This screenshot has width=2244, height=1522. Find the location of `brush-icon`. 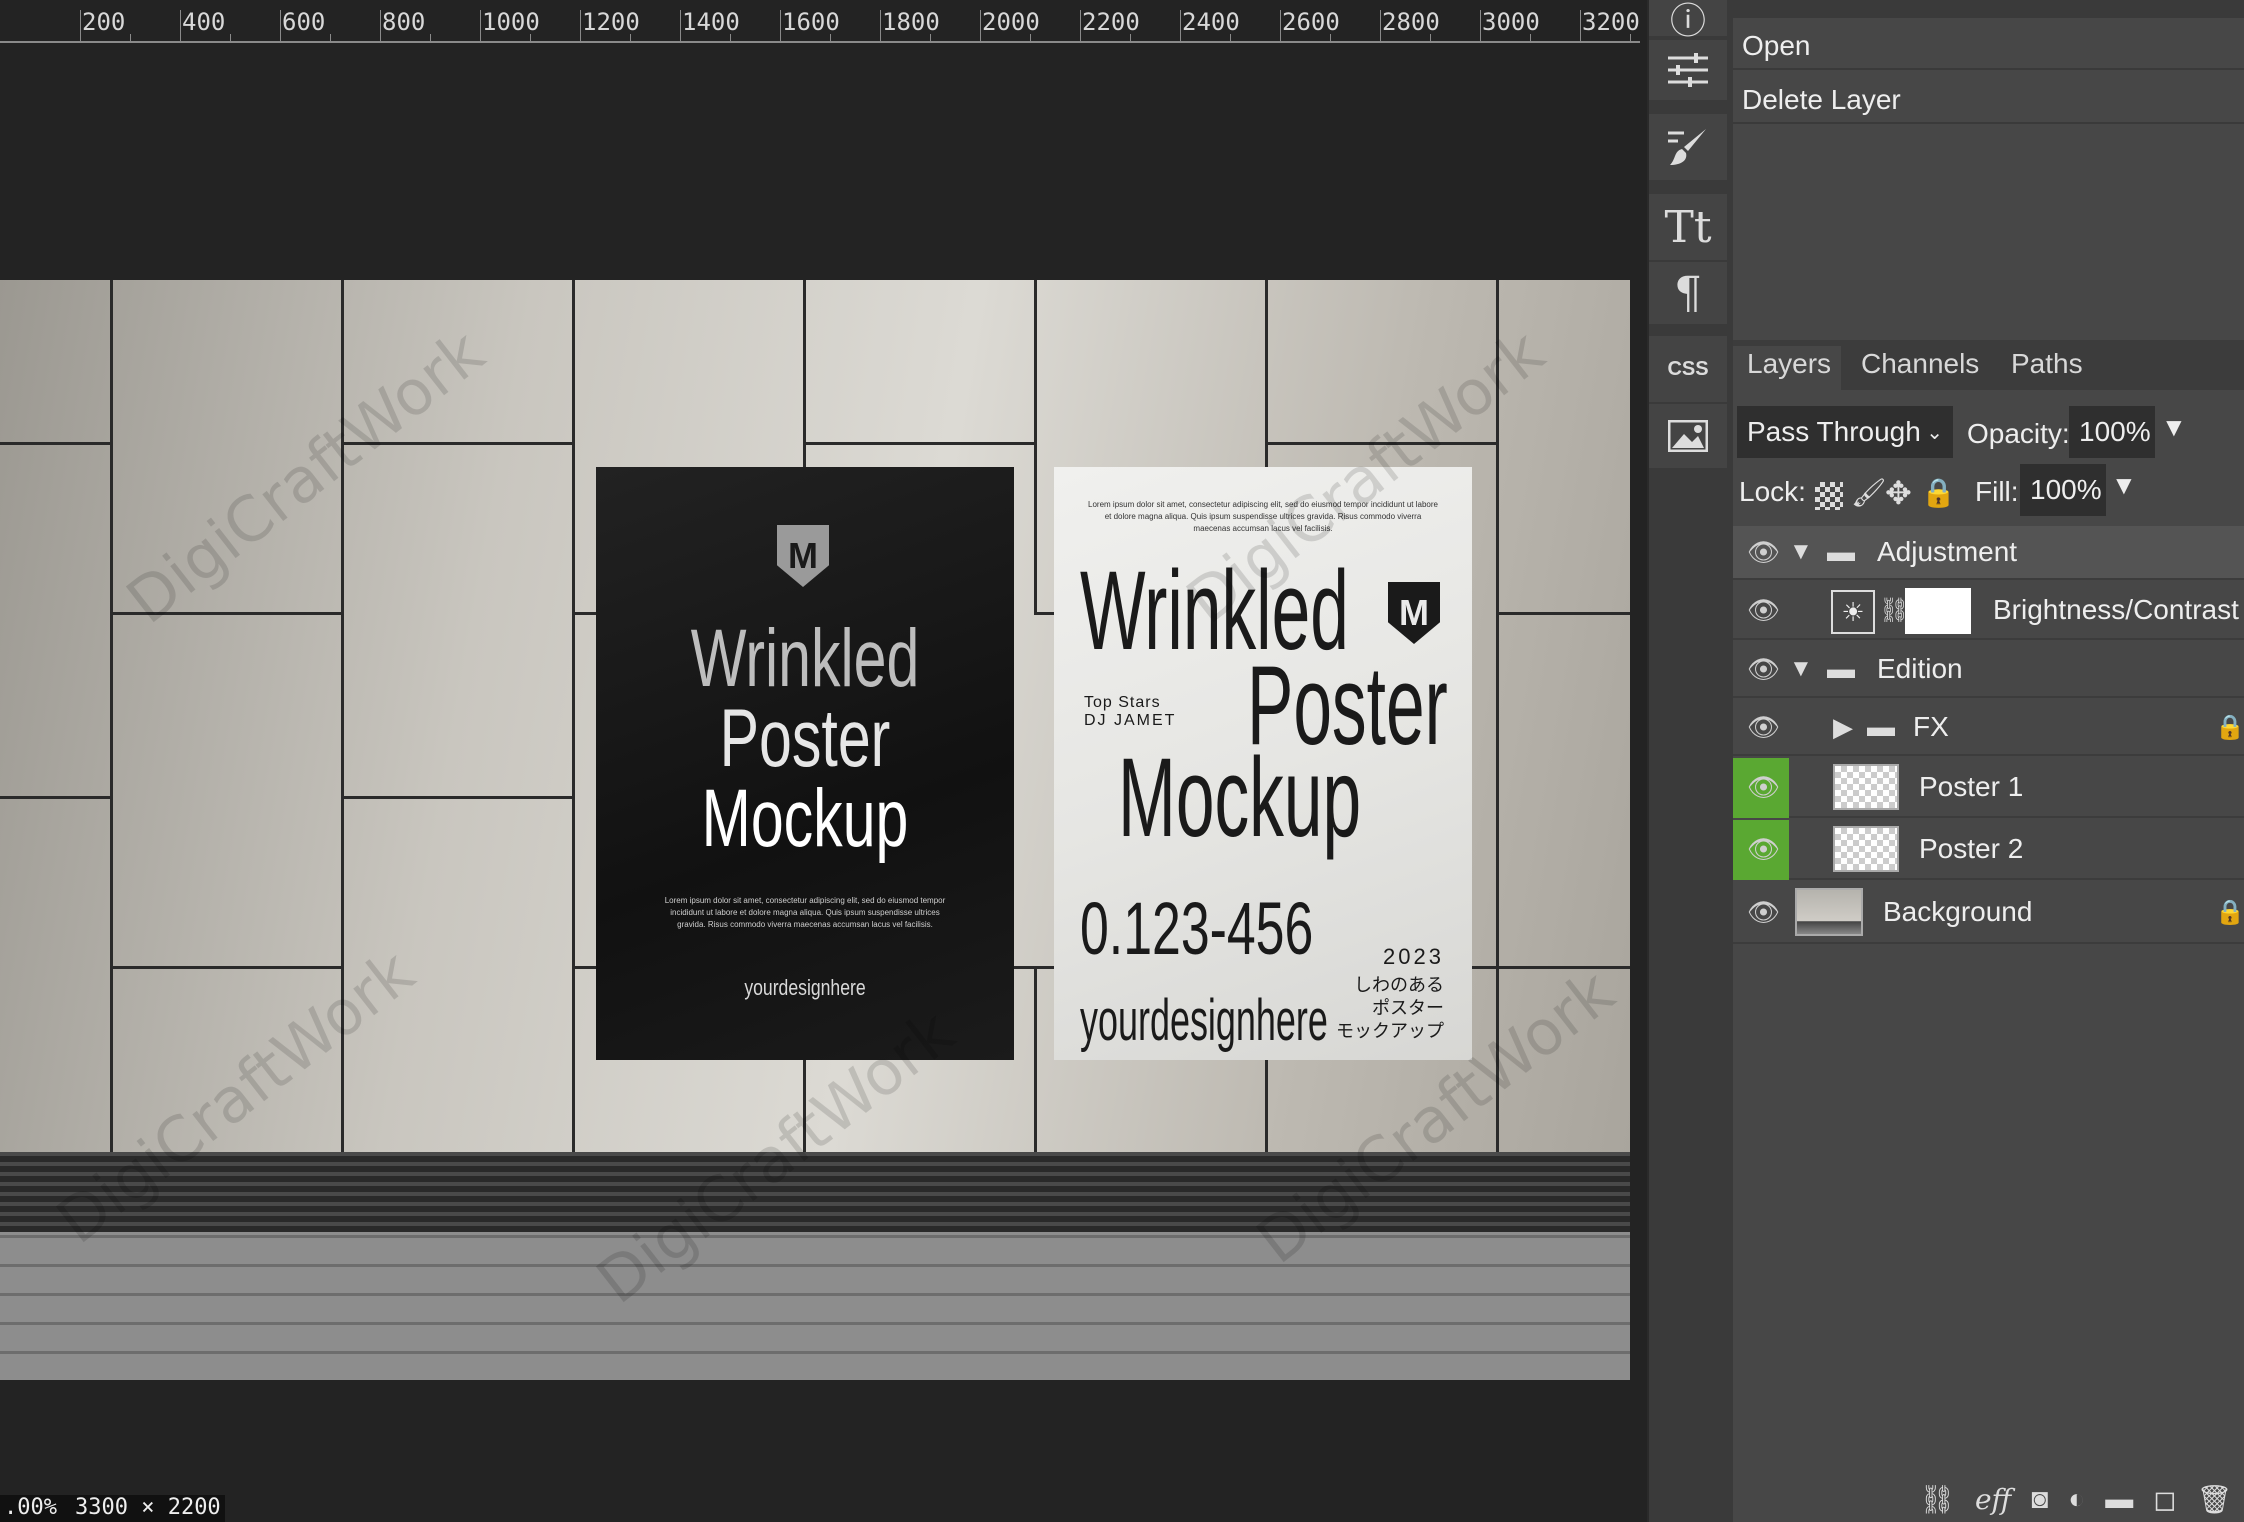

brush-icon is located at coordinates (1688, 147).